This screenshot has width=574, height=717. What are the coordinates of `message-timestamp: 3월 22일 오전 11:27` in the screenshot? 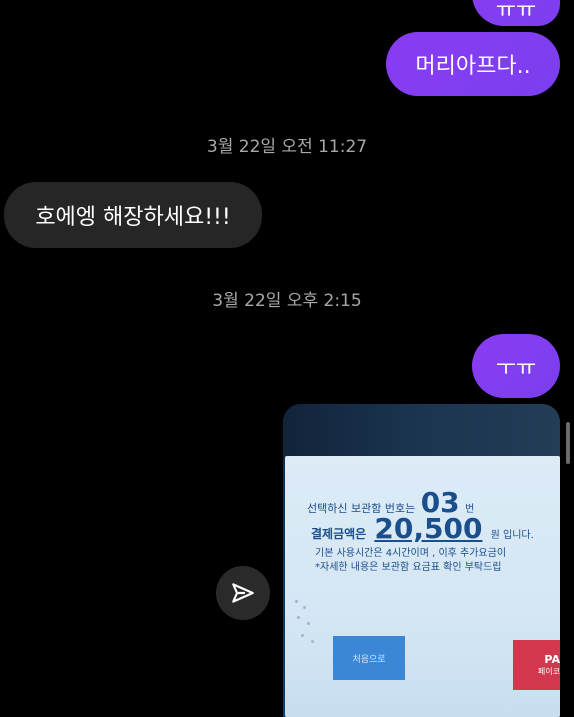 It's located at (287, 147).